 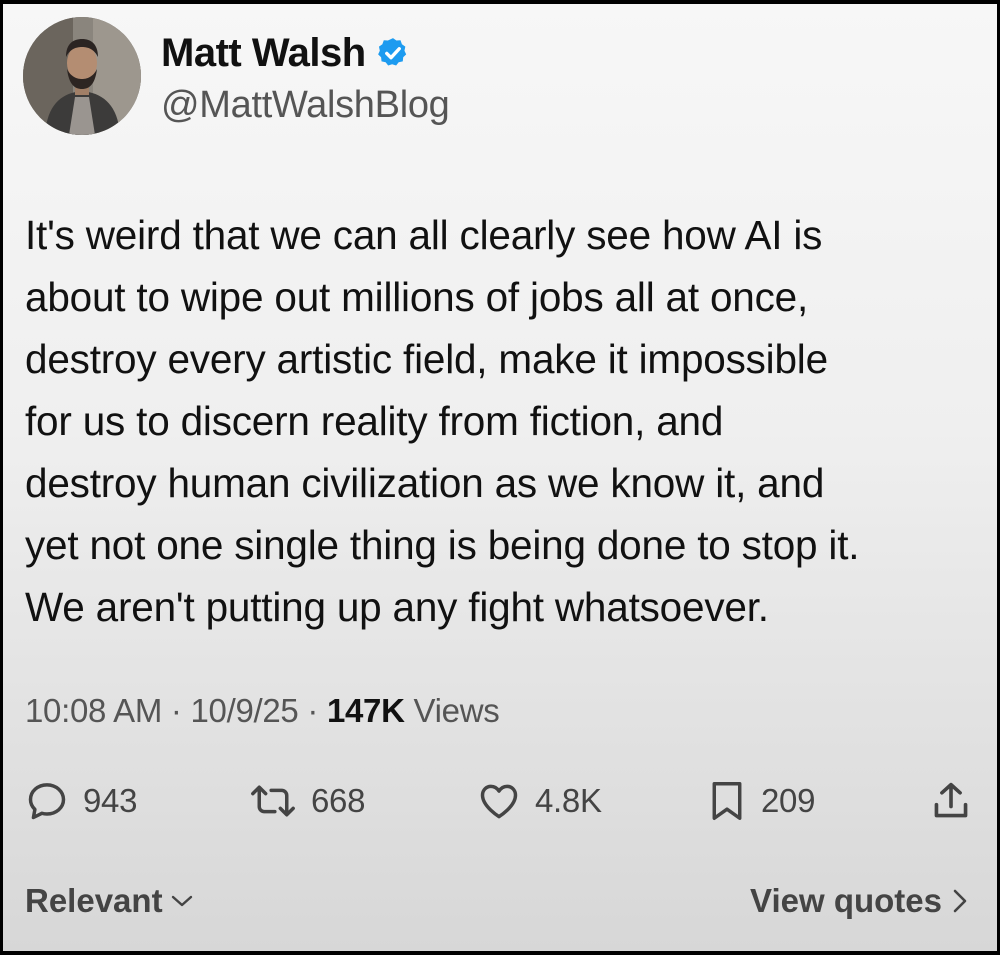 I want to click on avatar, so click(x=82, y=76).